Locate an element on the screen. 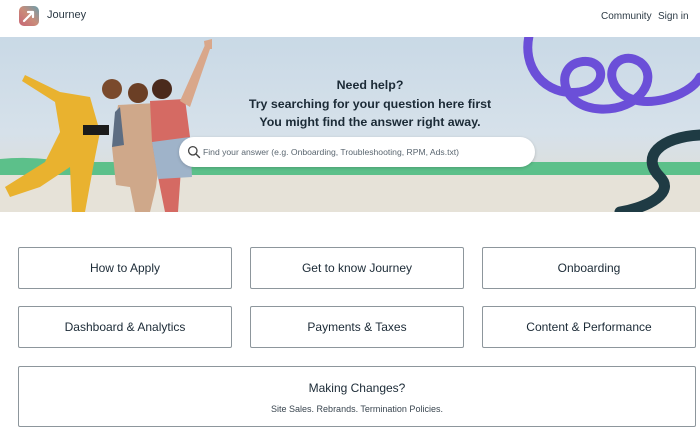  card-content-performance: Content & Performance is located at coordinates (589, 327).